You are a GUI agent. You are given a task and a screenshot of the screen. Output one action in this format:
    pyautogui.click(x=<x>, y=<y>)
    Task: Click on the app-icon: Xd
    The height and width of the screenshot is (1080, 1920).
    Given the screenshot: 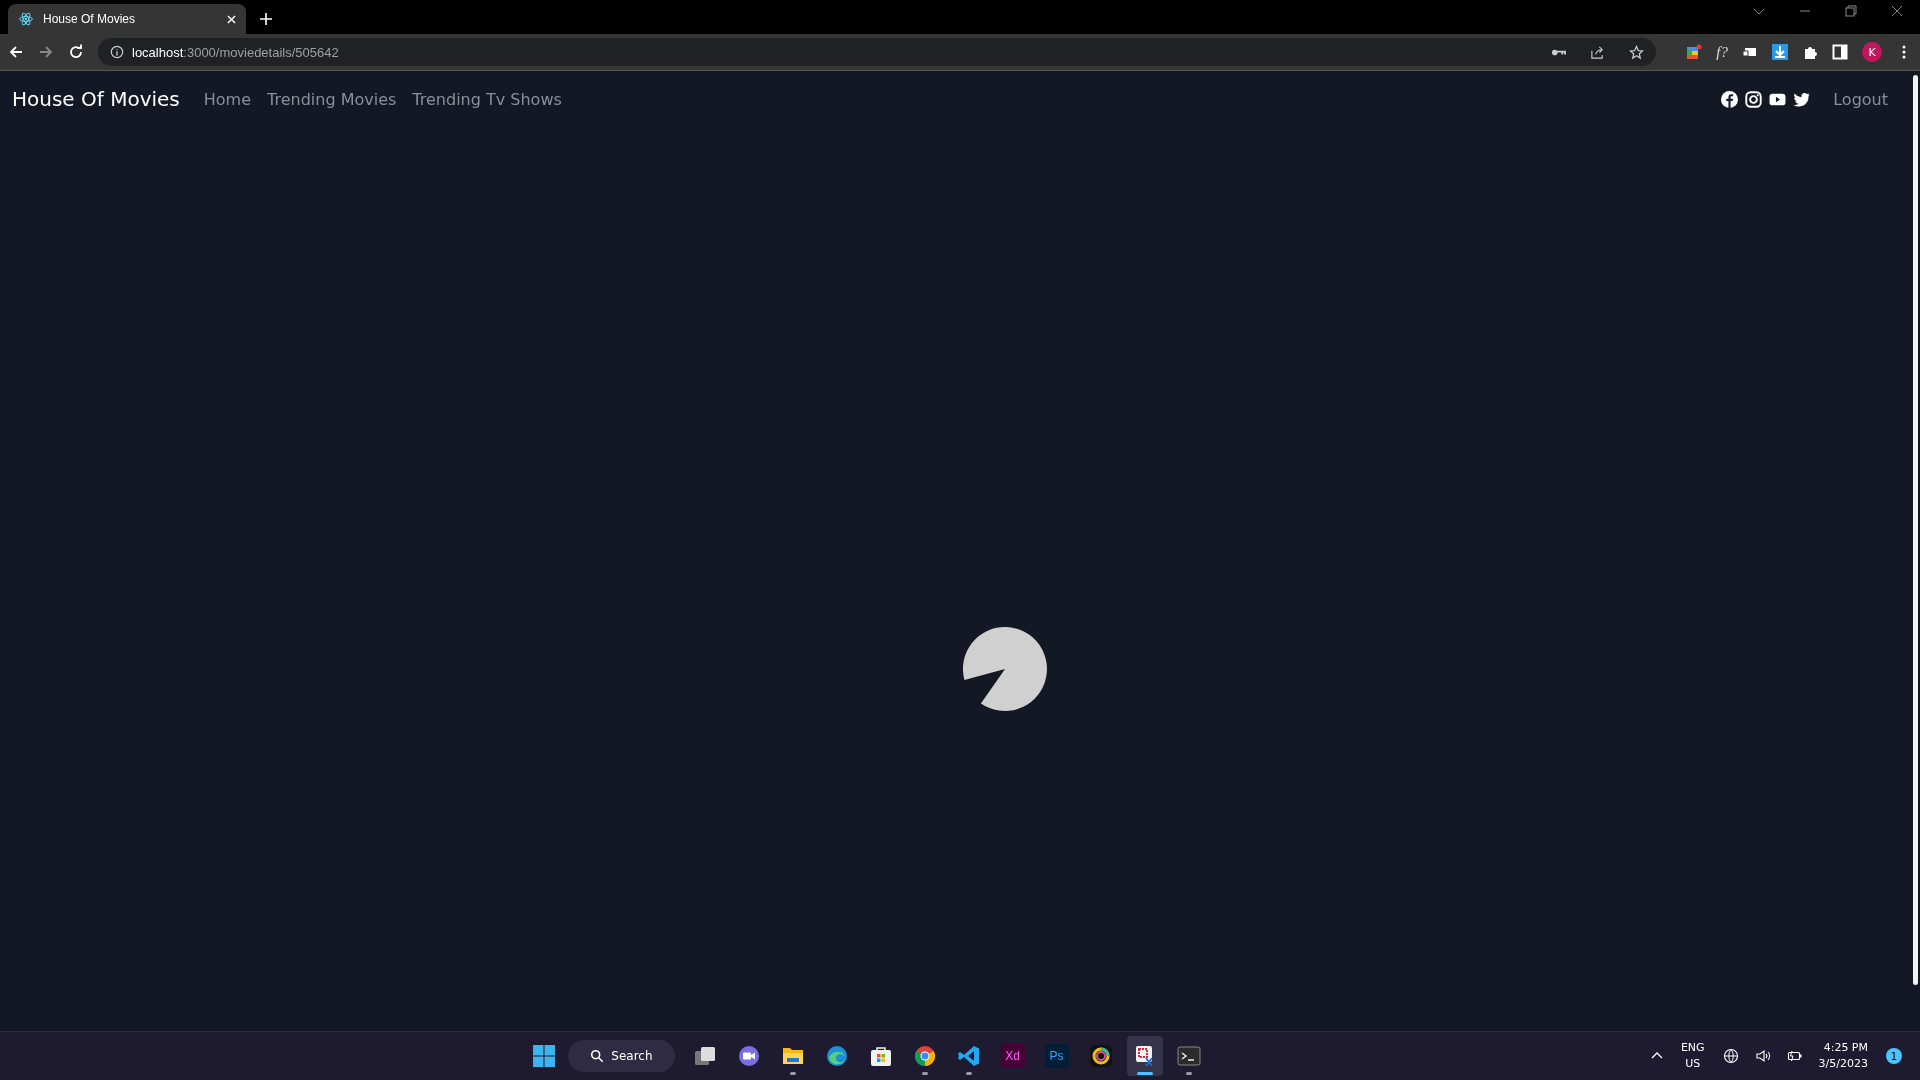 What is the action you would take?
    pyautogui.click(x=1012, y=1056)
    